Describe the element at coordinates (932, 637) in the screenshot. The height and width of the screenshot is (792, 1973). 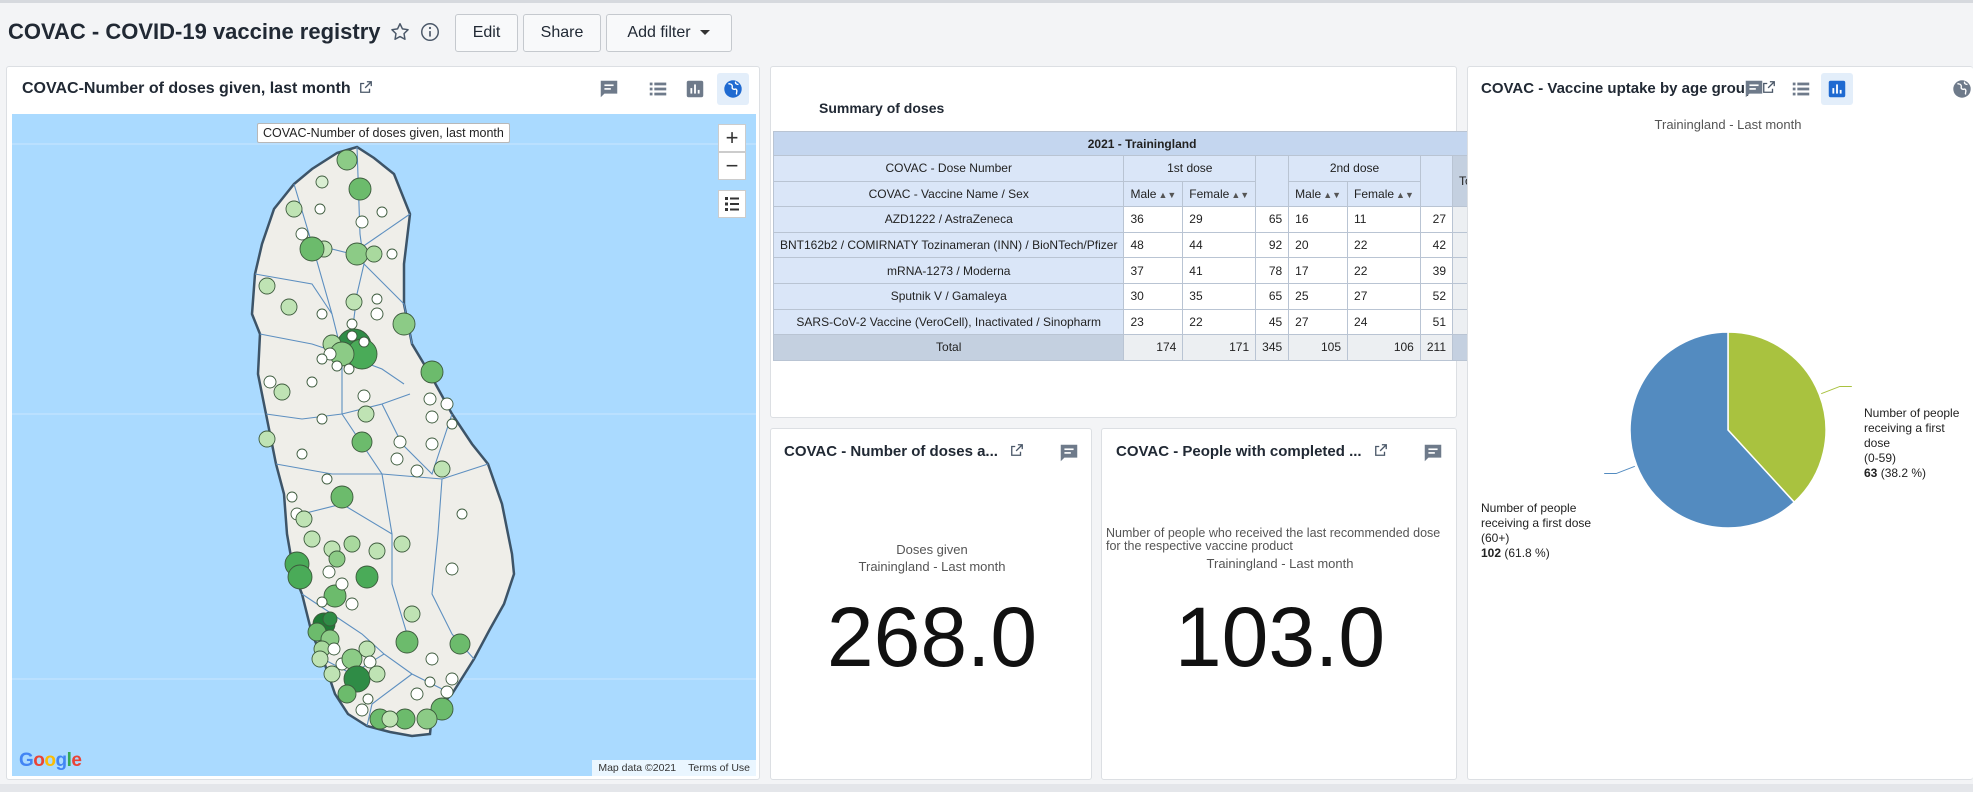
I see `doses-value: 268.0` at that location.